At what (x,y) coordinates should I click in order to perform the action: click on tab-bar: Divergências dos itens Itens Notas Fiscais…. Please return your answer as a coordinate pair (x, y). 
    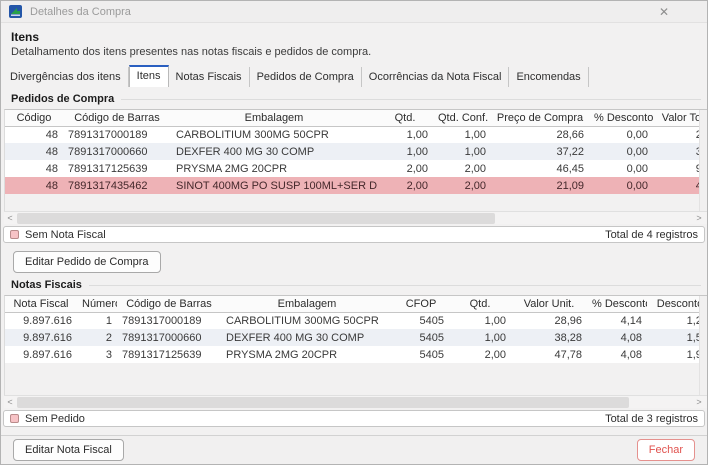
    Looking at the image, I should click on (355, 76).